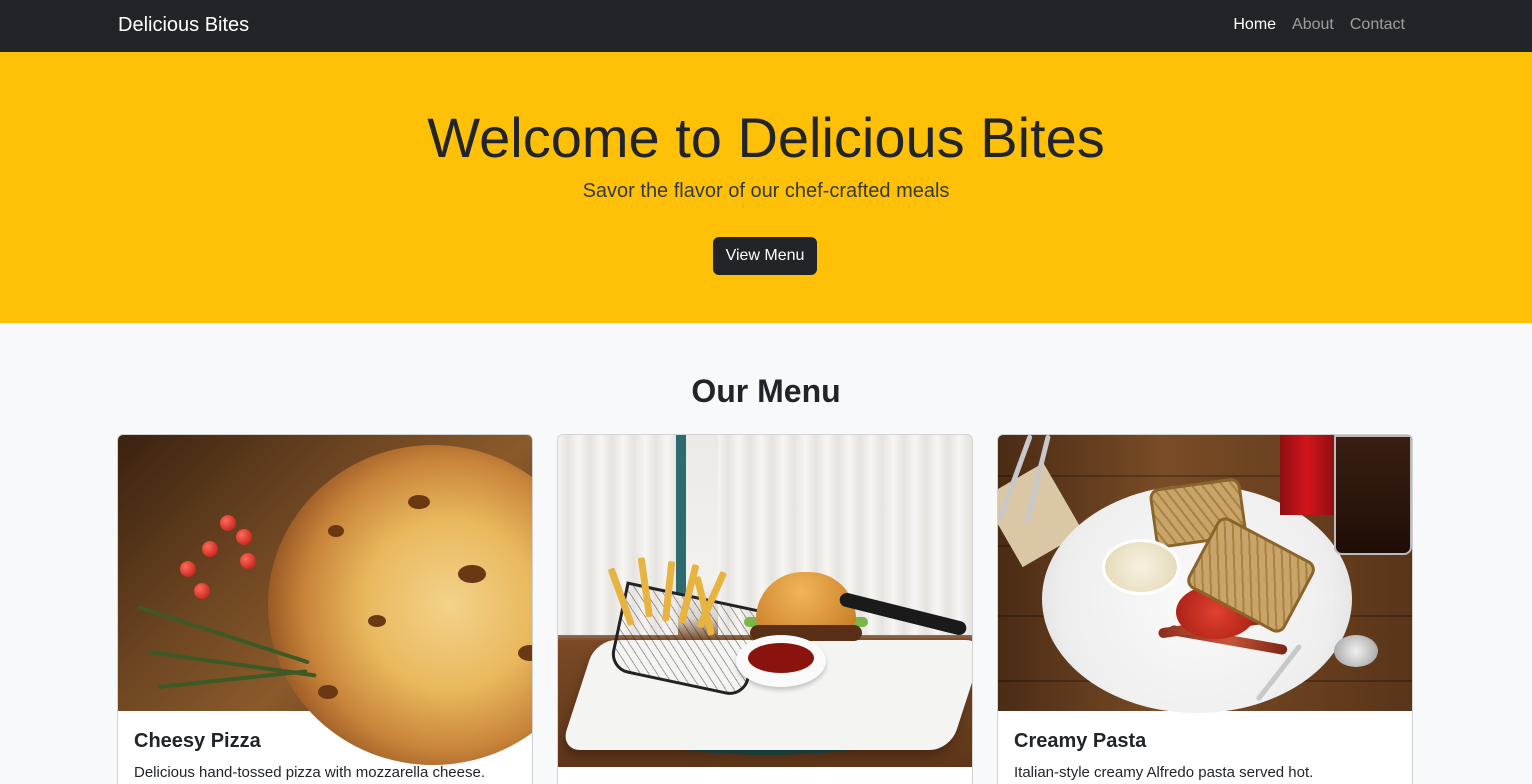 The image size is (1532, 784). Describe the element at coordinates (1356, 651) in the screenshot. I see `spoon-icon` at that location.